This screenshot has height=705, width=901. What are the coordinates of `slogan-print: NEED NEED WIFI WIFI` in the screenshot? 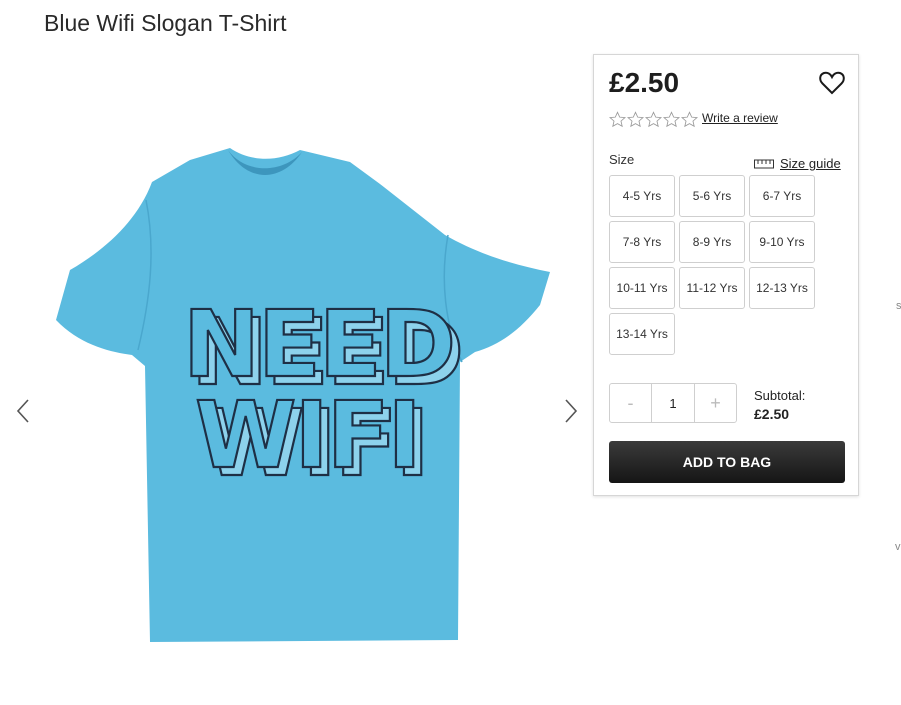 It's located at (323, 394).